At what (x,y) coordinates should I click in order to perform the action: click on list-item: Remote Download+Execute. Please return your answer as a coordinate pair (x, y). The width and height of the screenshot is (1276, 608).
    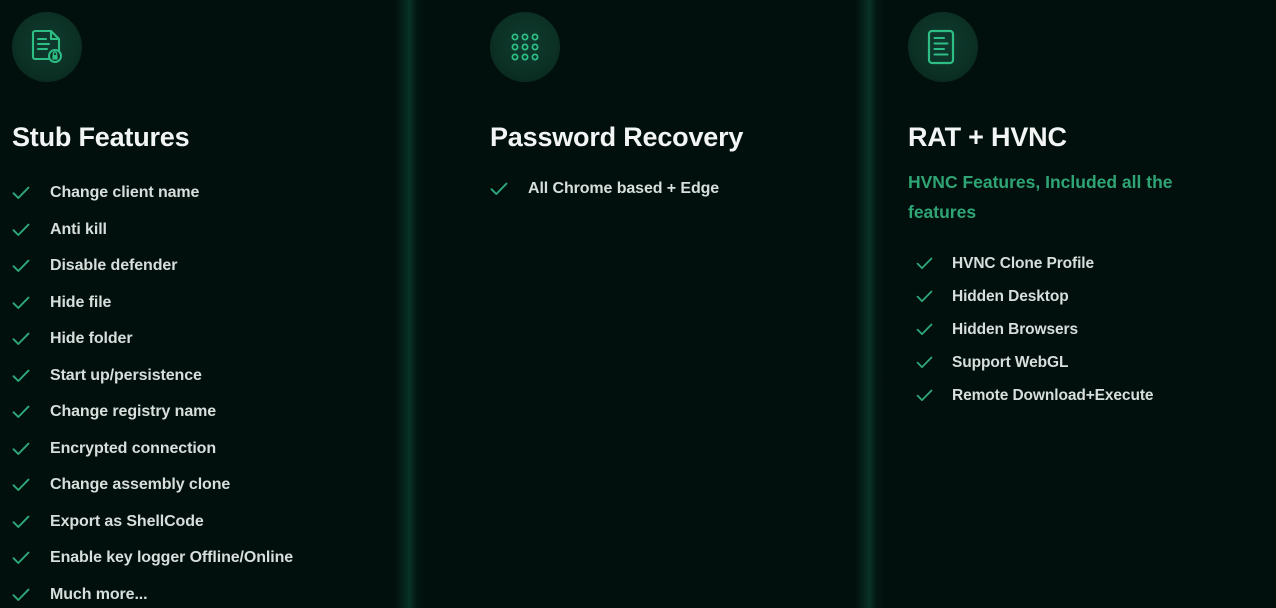
    Looking at the image, I should click on (1096, 395).